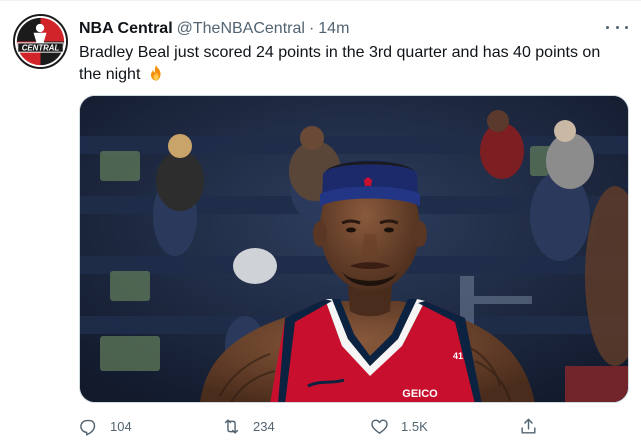 The height and width of the screenshot is (441, 641). Describe the element at coordinates (121, 426) in the screenshot. I see `reply-count: 104` at that location.